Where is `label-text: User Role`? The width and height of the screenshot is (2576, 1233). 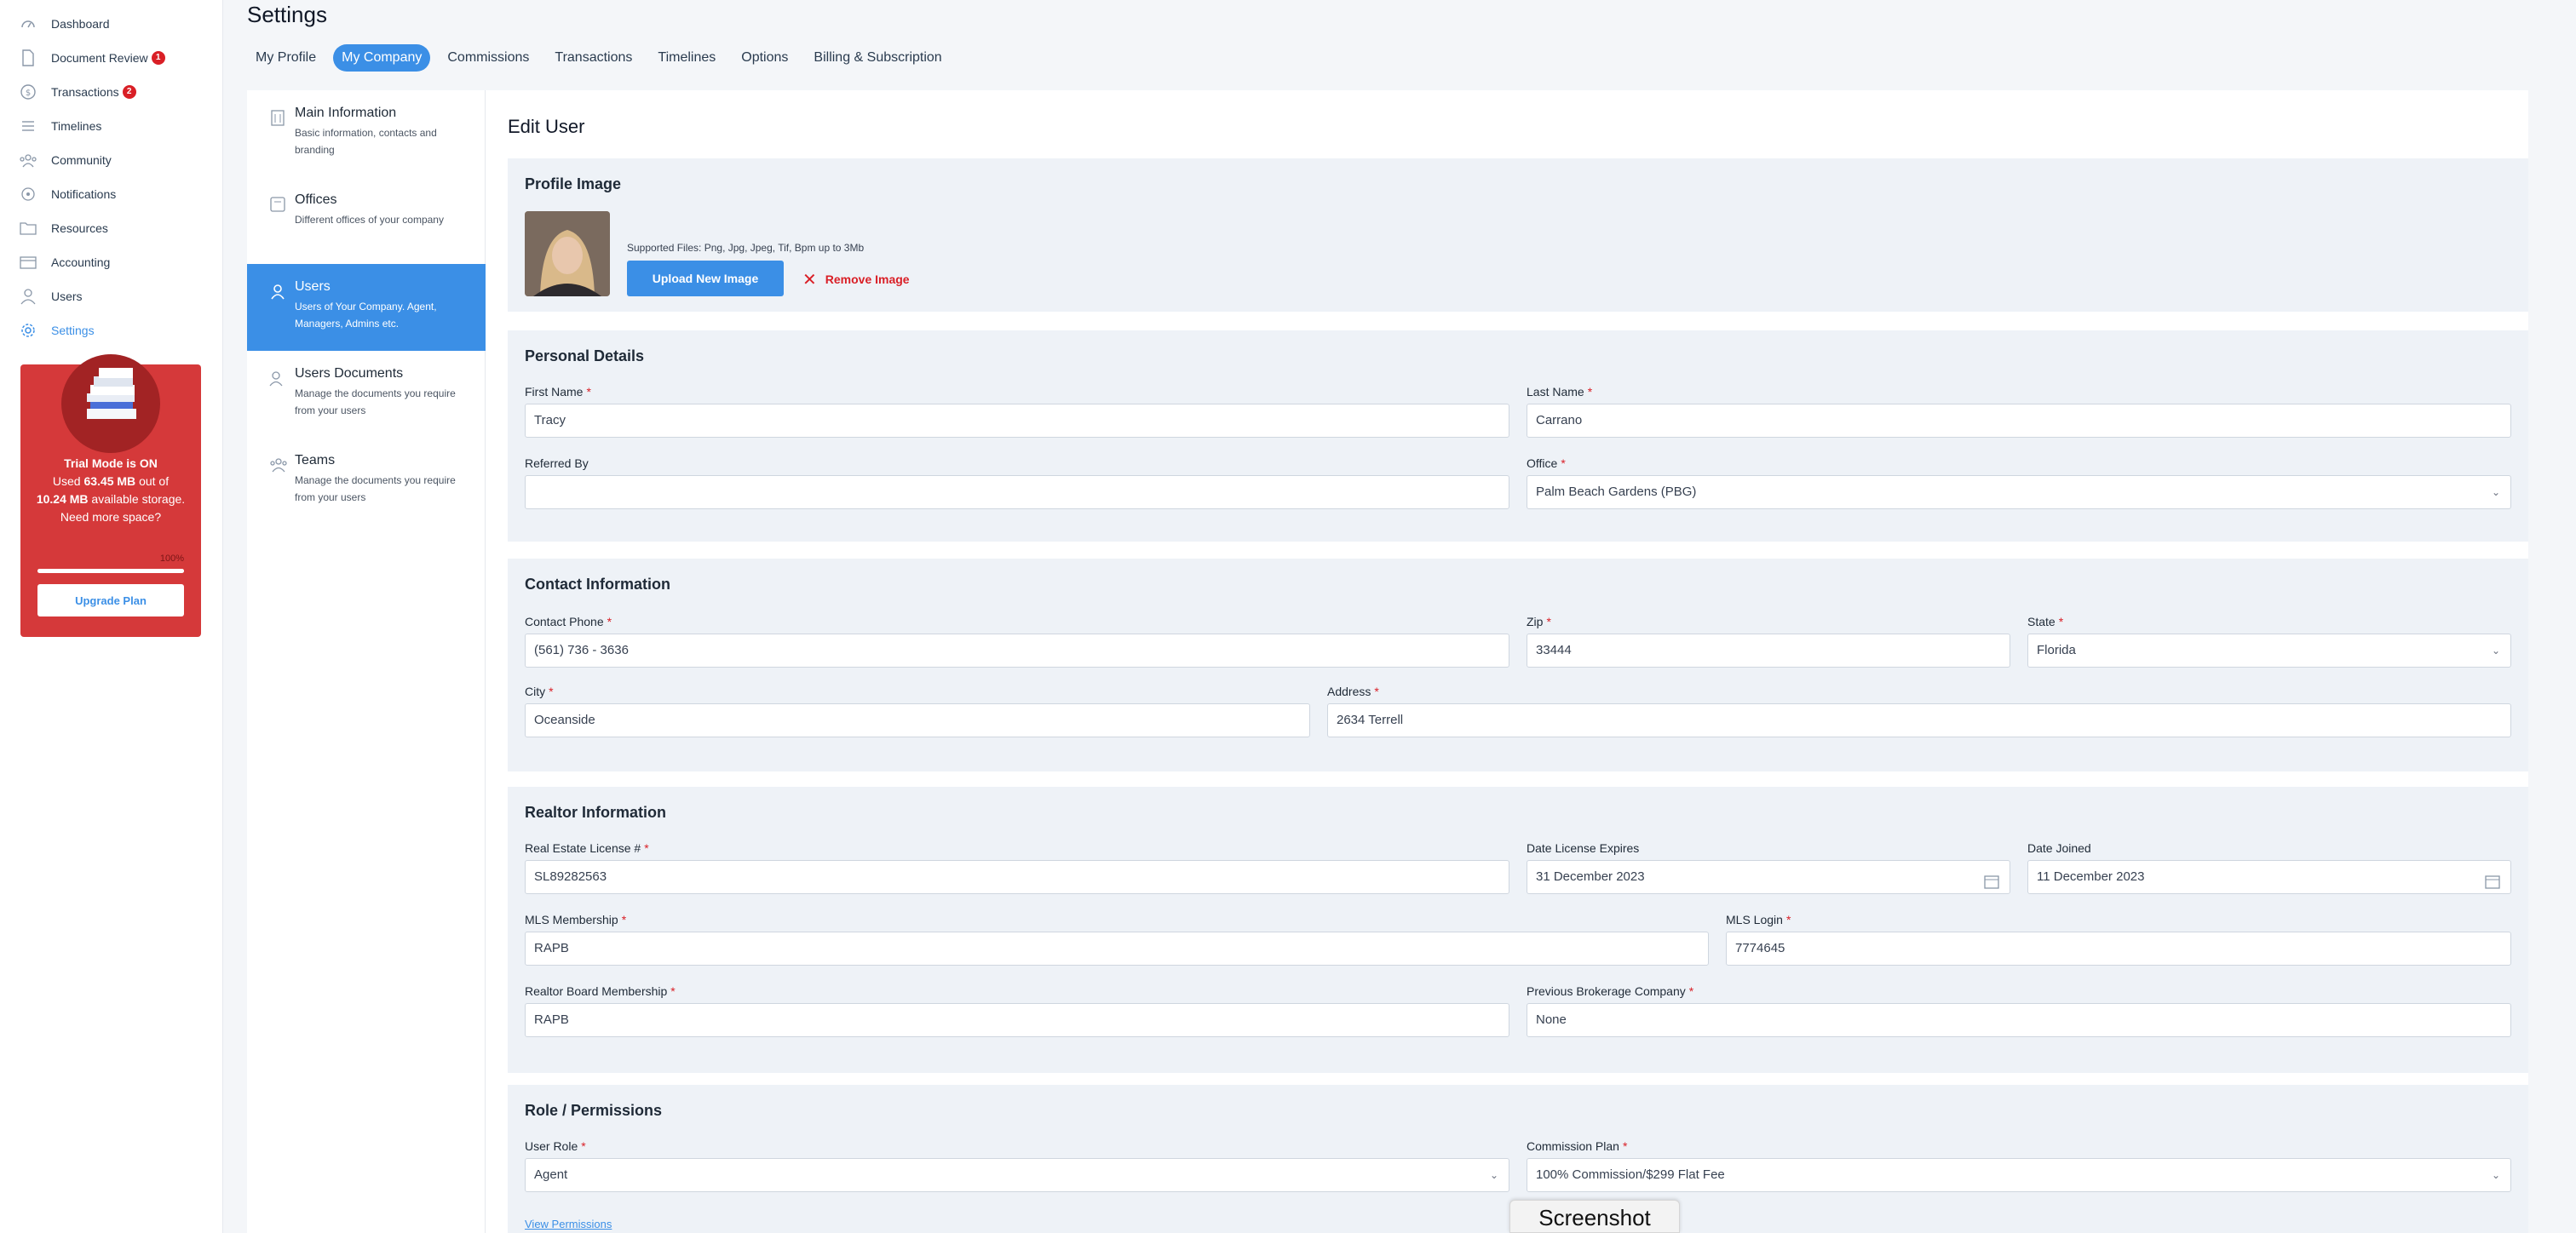
label-text: User Role is located at coordinates (551, 1146).